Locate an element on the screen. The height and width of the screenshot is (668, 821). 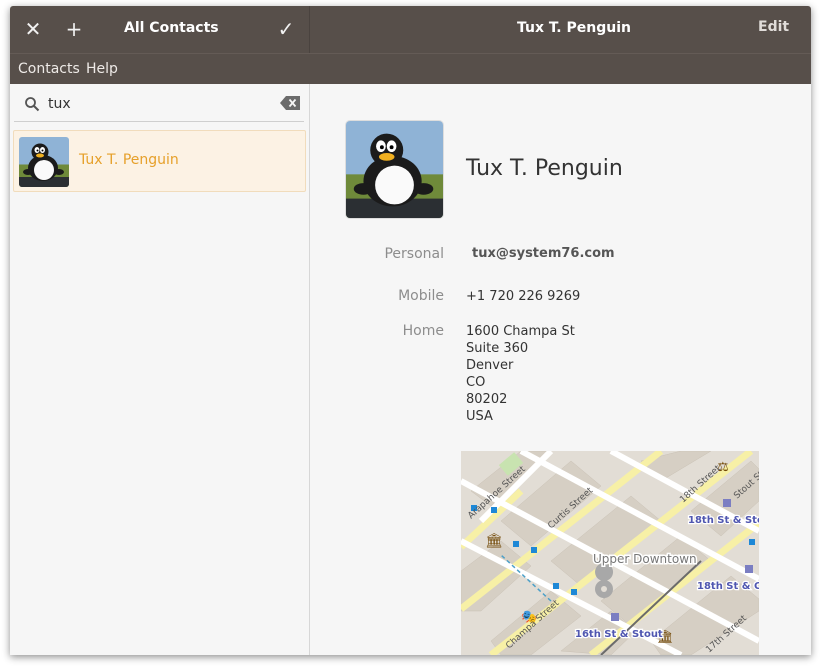
address-line: USA is located at coordinates (479, 416).